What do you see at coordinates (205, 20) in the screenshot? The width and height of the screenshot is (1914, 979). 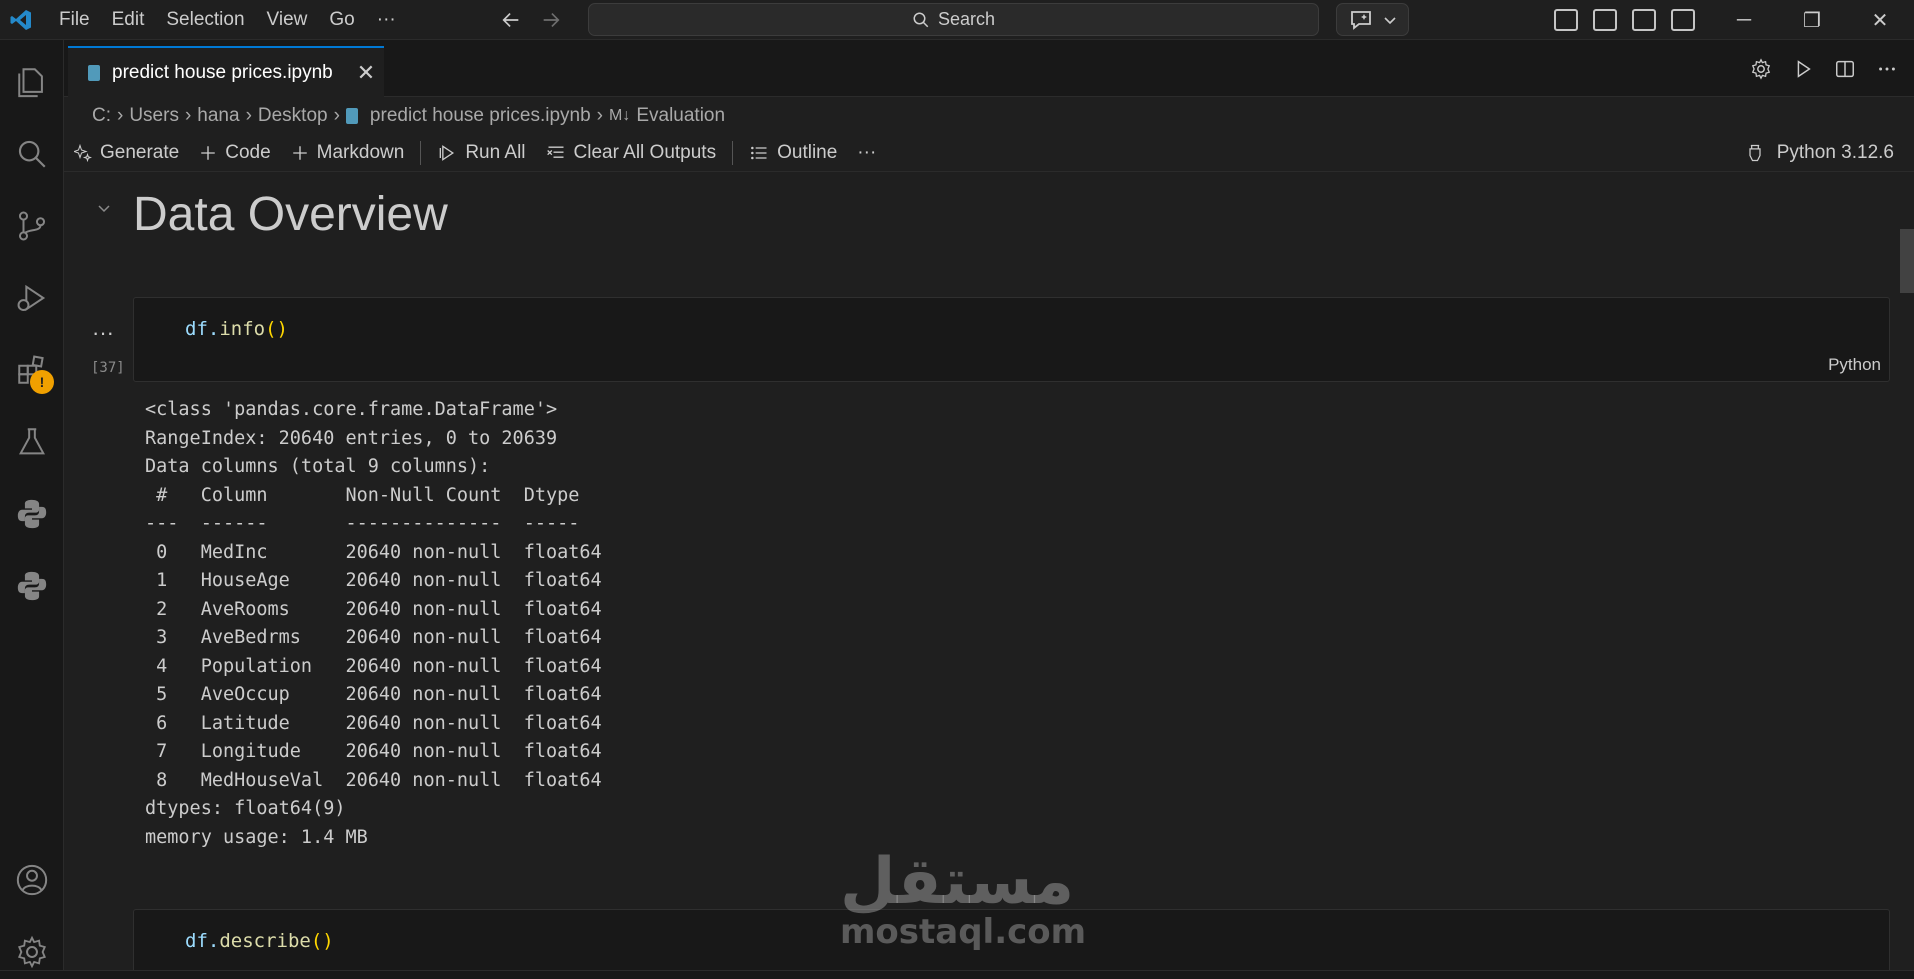 I see `menu-selection: Selection` at bounding box center [205, 20].